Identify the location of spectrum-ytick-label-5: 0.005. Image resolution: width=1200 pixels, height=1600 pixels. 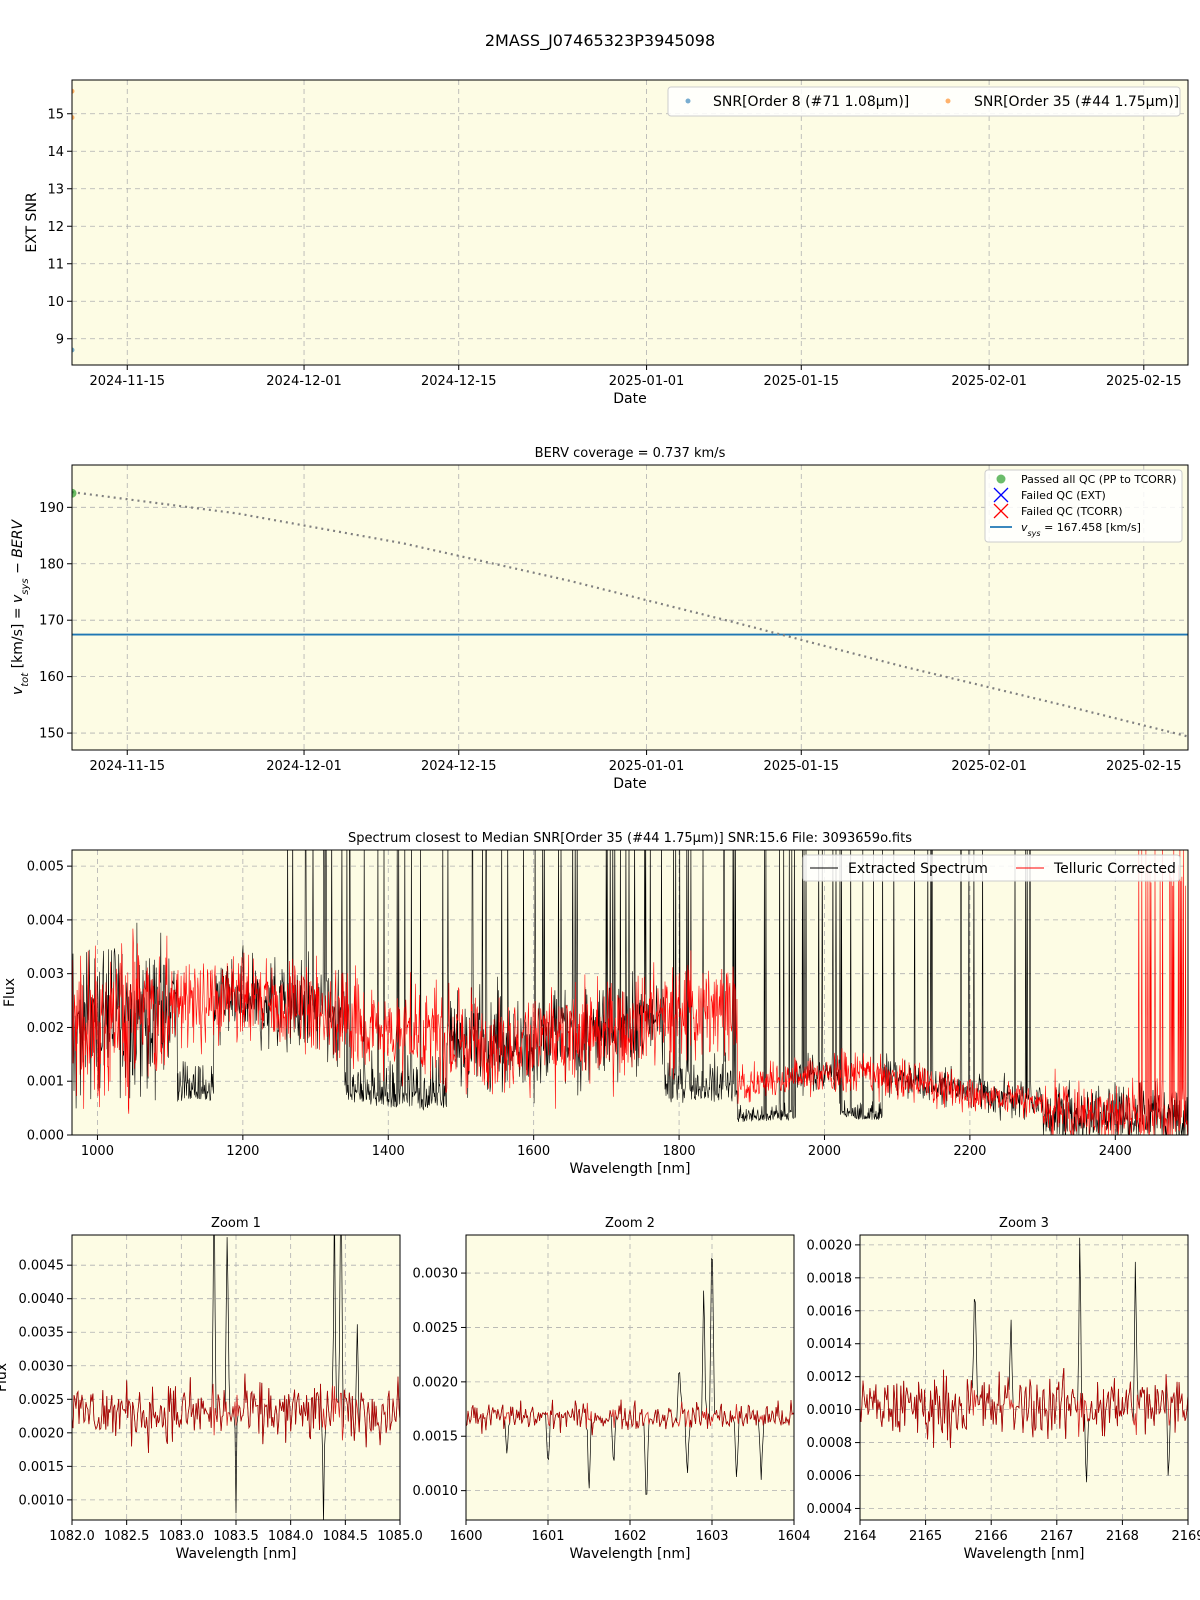
(45, 867).